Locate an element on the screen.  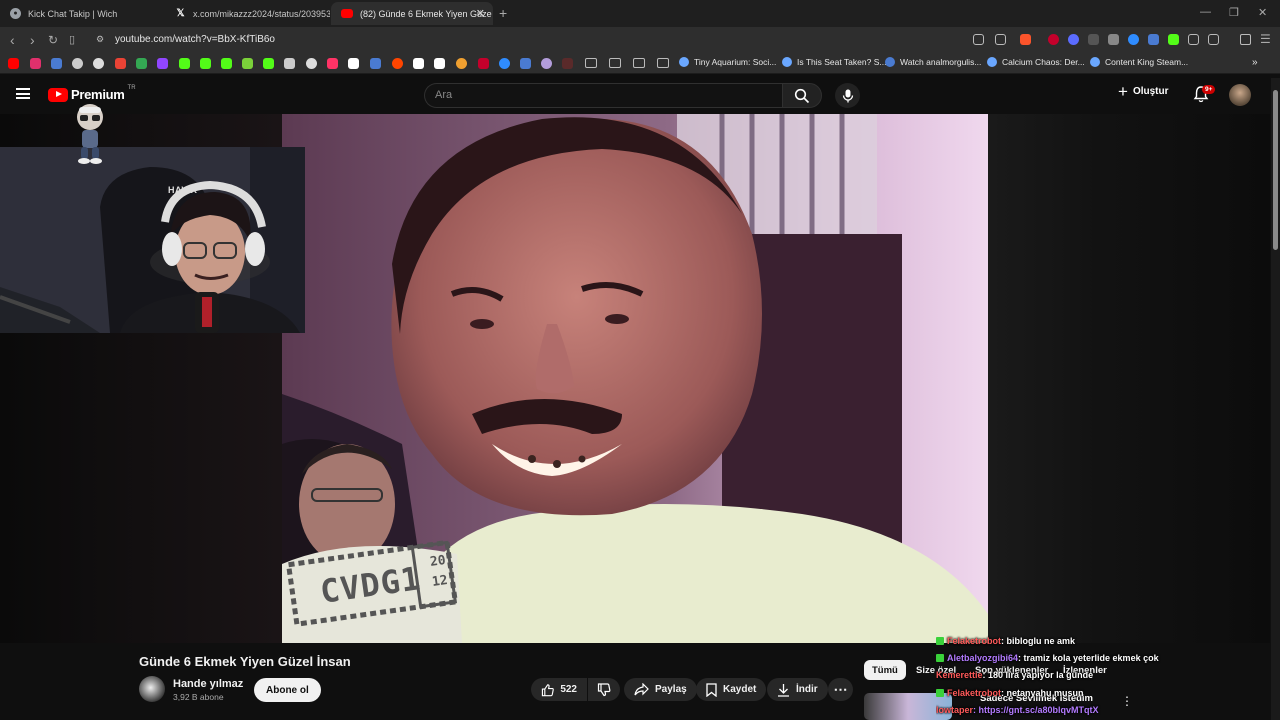
search-icon is located at coordinates (802, 95).